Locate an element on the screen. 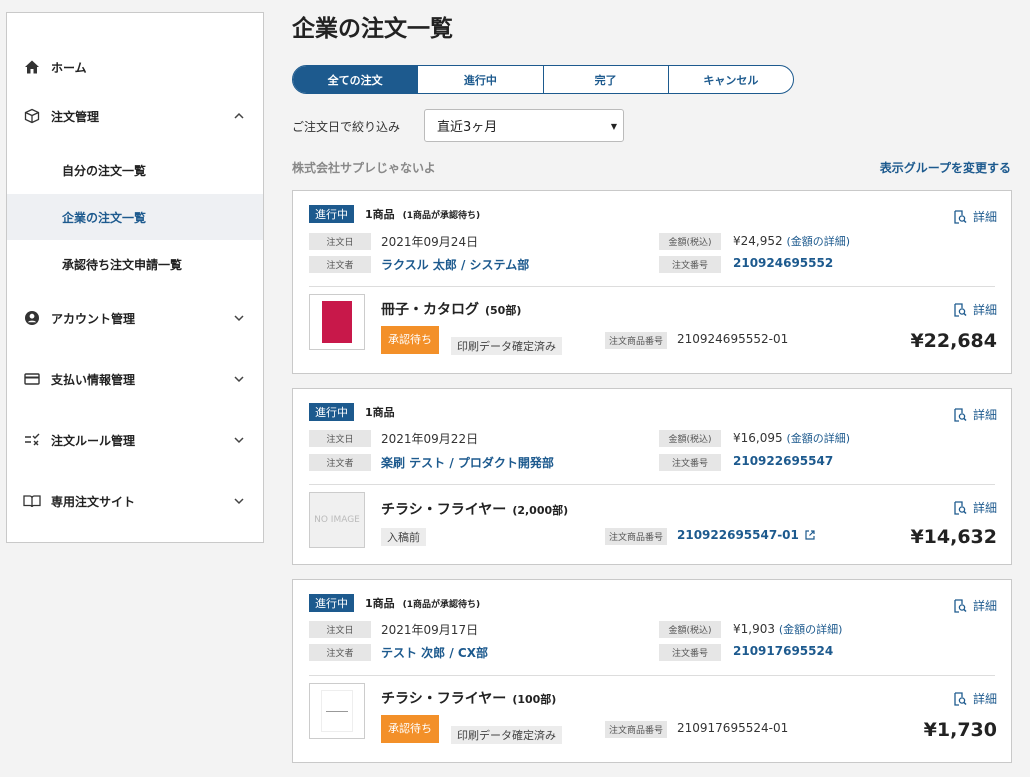 This screenshot has height=777, width=1030. orderer-value: ラクスル 太郎 / システム部 is located at coordinates (455, 264).